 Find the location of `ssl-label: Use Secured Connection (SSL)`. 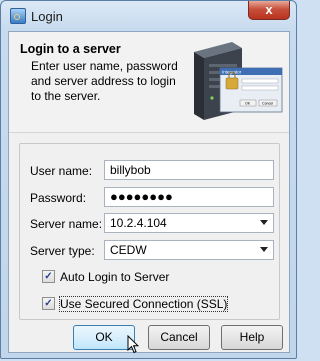

ssl-label: Use Secured Connection (SSL) is located at coordinates (143, 304).